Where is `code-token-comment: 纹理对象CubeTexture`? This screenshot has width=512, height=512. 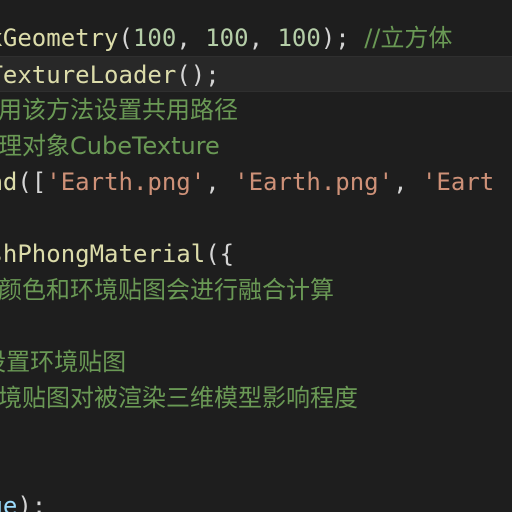 code-token-comment: 纹理对象CubeTexture is located at coordinates (110, 146).